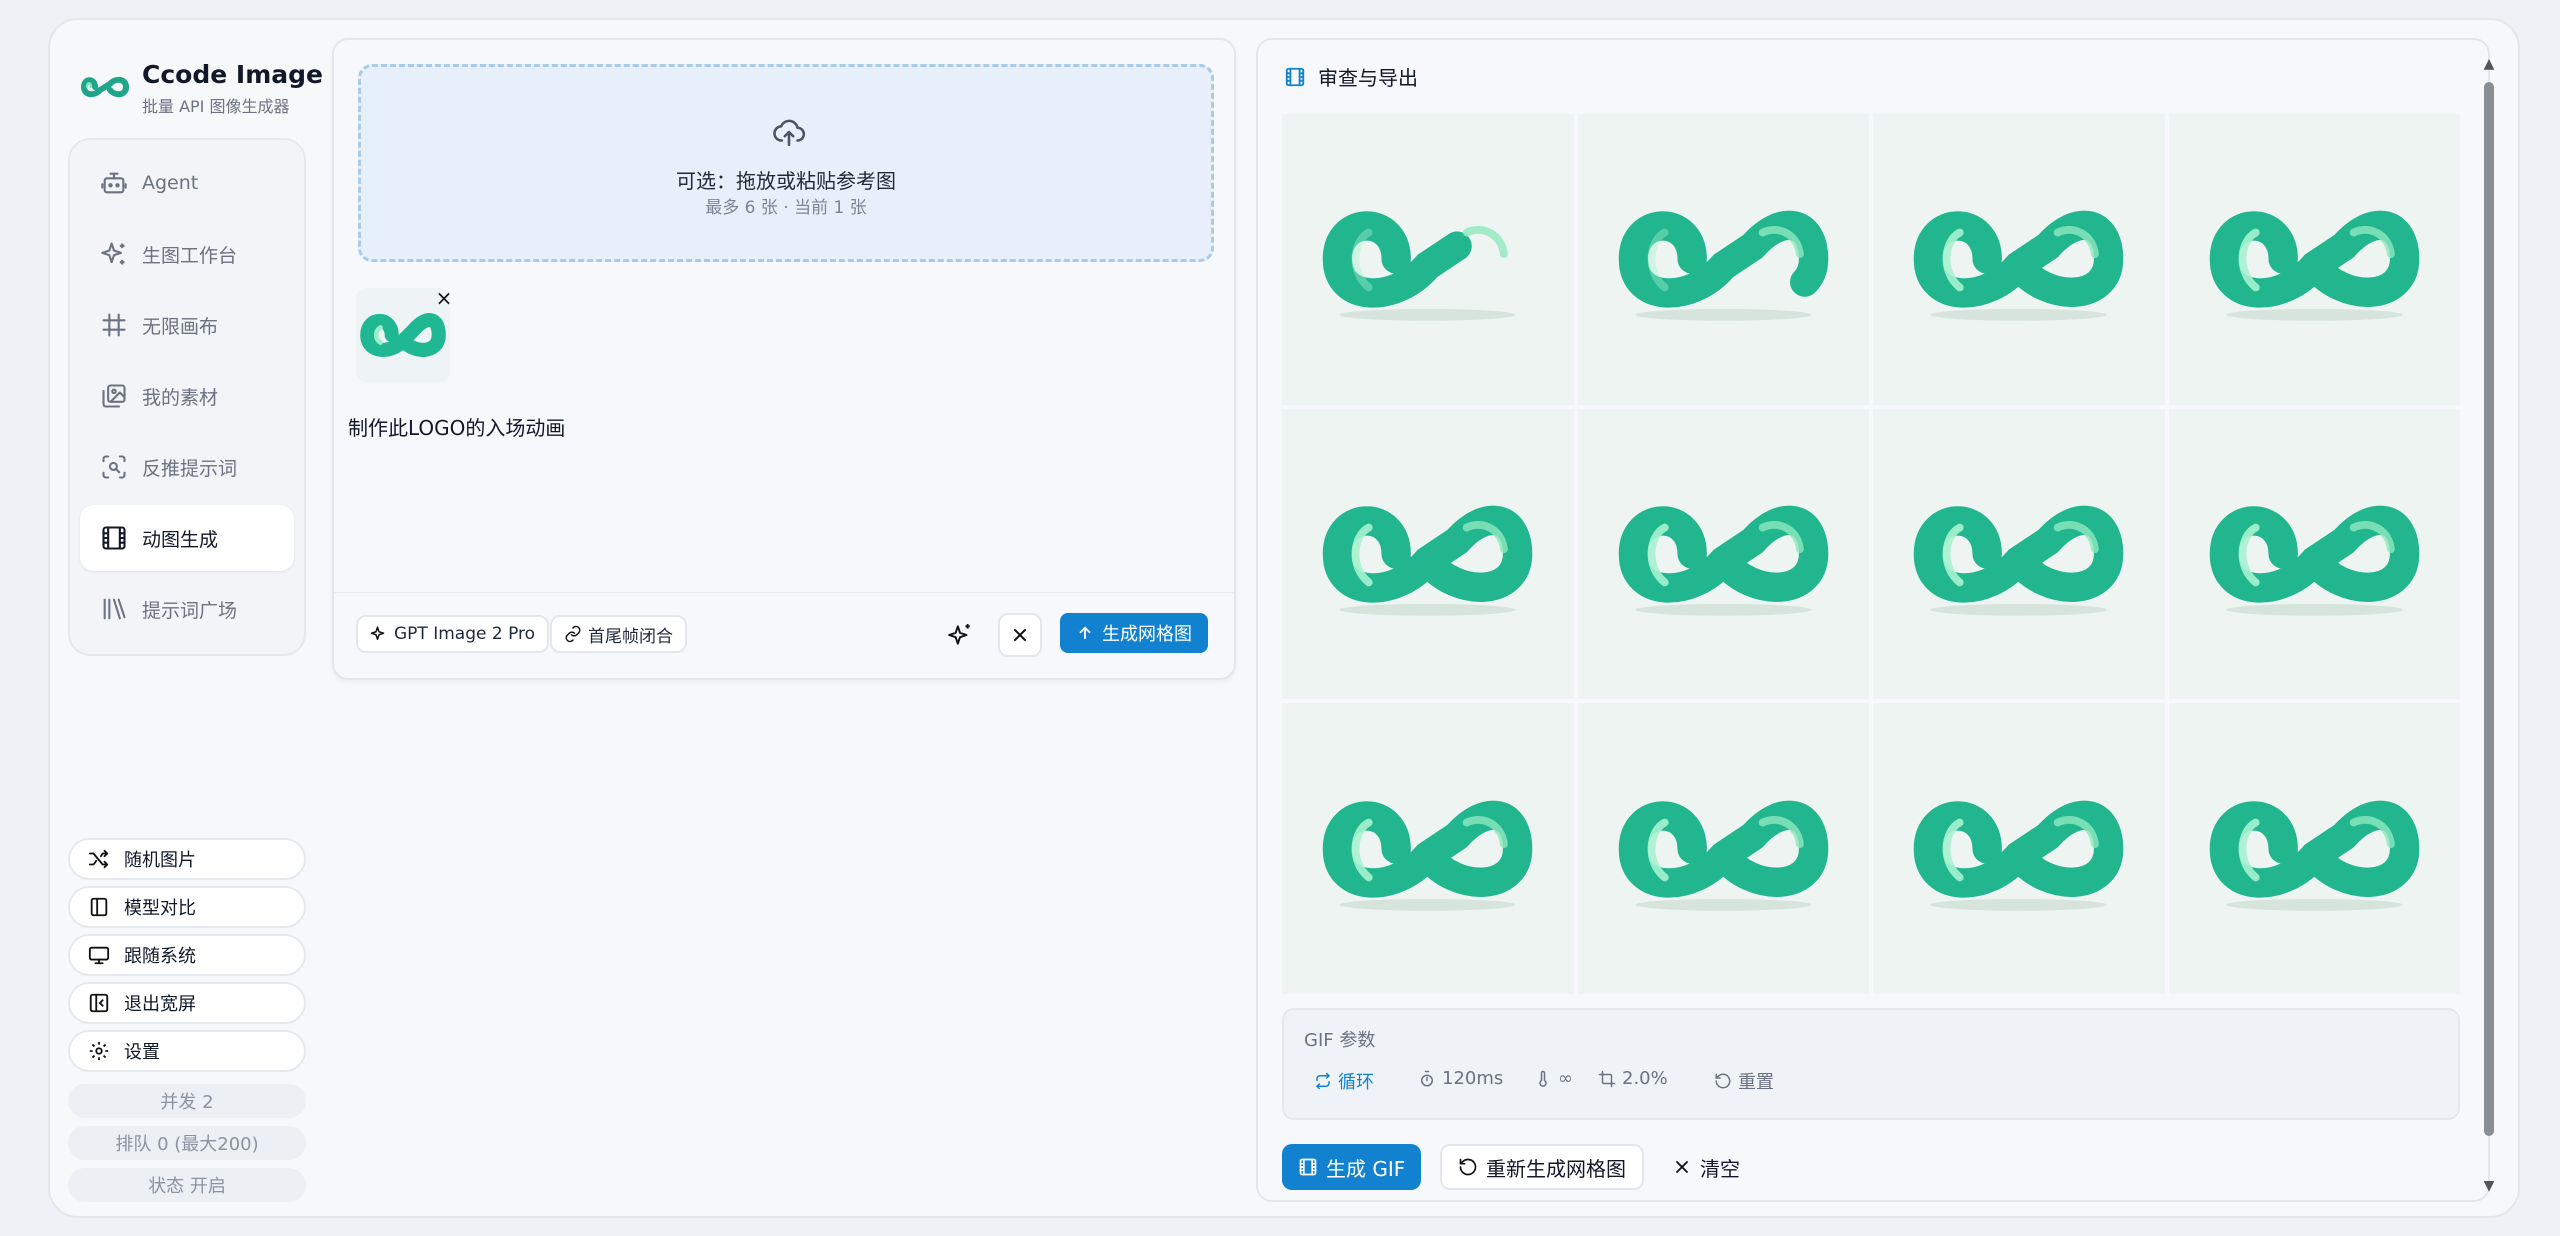  Describe the element at coordinates (1542, 1167) in the screenshot. I see `regenerate-grid-button: 重新生成网格图` at that location.